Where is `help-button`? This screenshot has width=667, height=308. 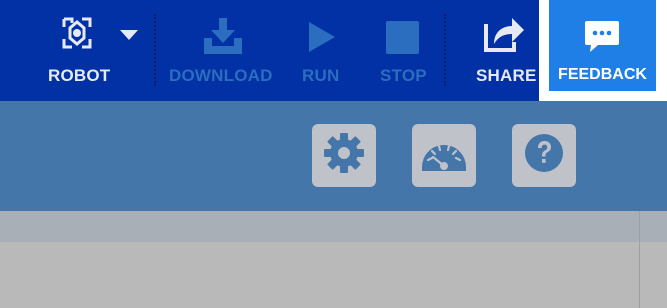 help-button is located at coordinates (544, 155).